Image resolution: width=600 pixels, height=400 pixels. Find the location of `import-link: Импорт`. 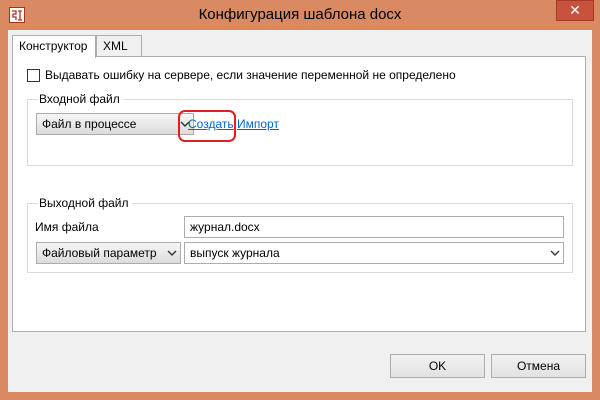

import-link: Импорт is located at coordinates (258, 124).